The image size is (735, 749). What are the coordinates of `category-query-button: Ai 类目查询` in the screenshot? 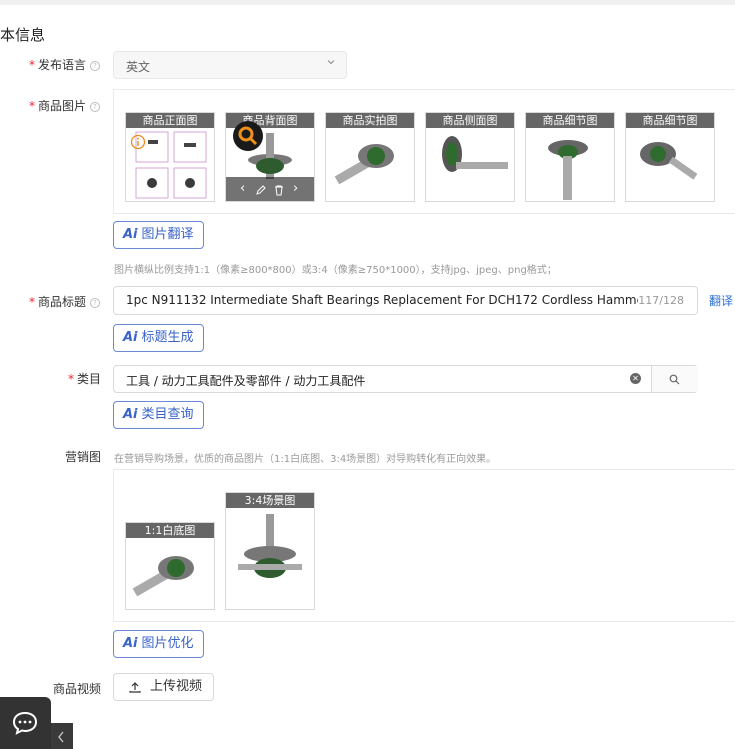 It's located at (158, 415).